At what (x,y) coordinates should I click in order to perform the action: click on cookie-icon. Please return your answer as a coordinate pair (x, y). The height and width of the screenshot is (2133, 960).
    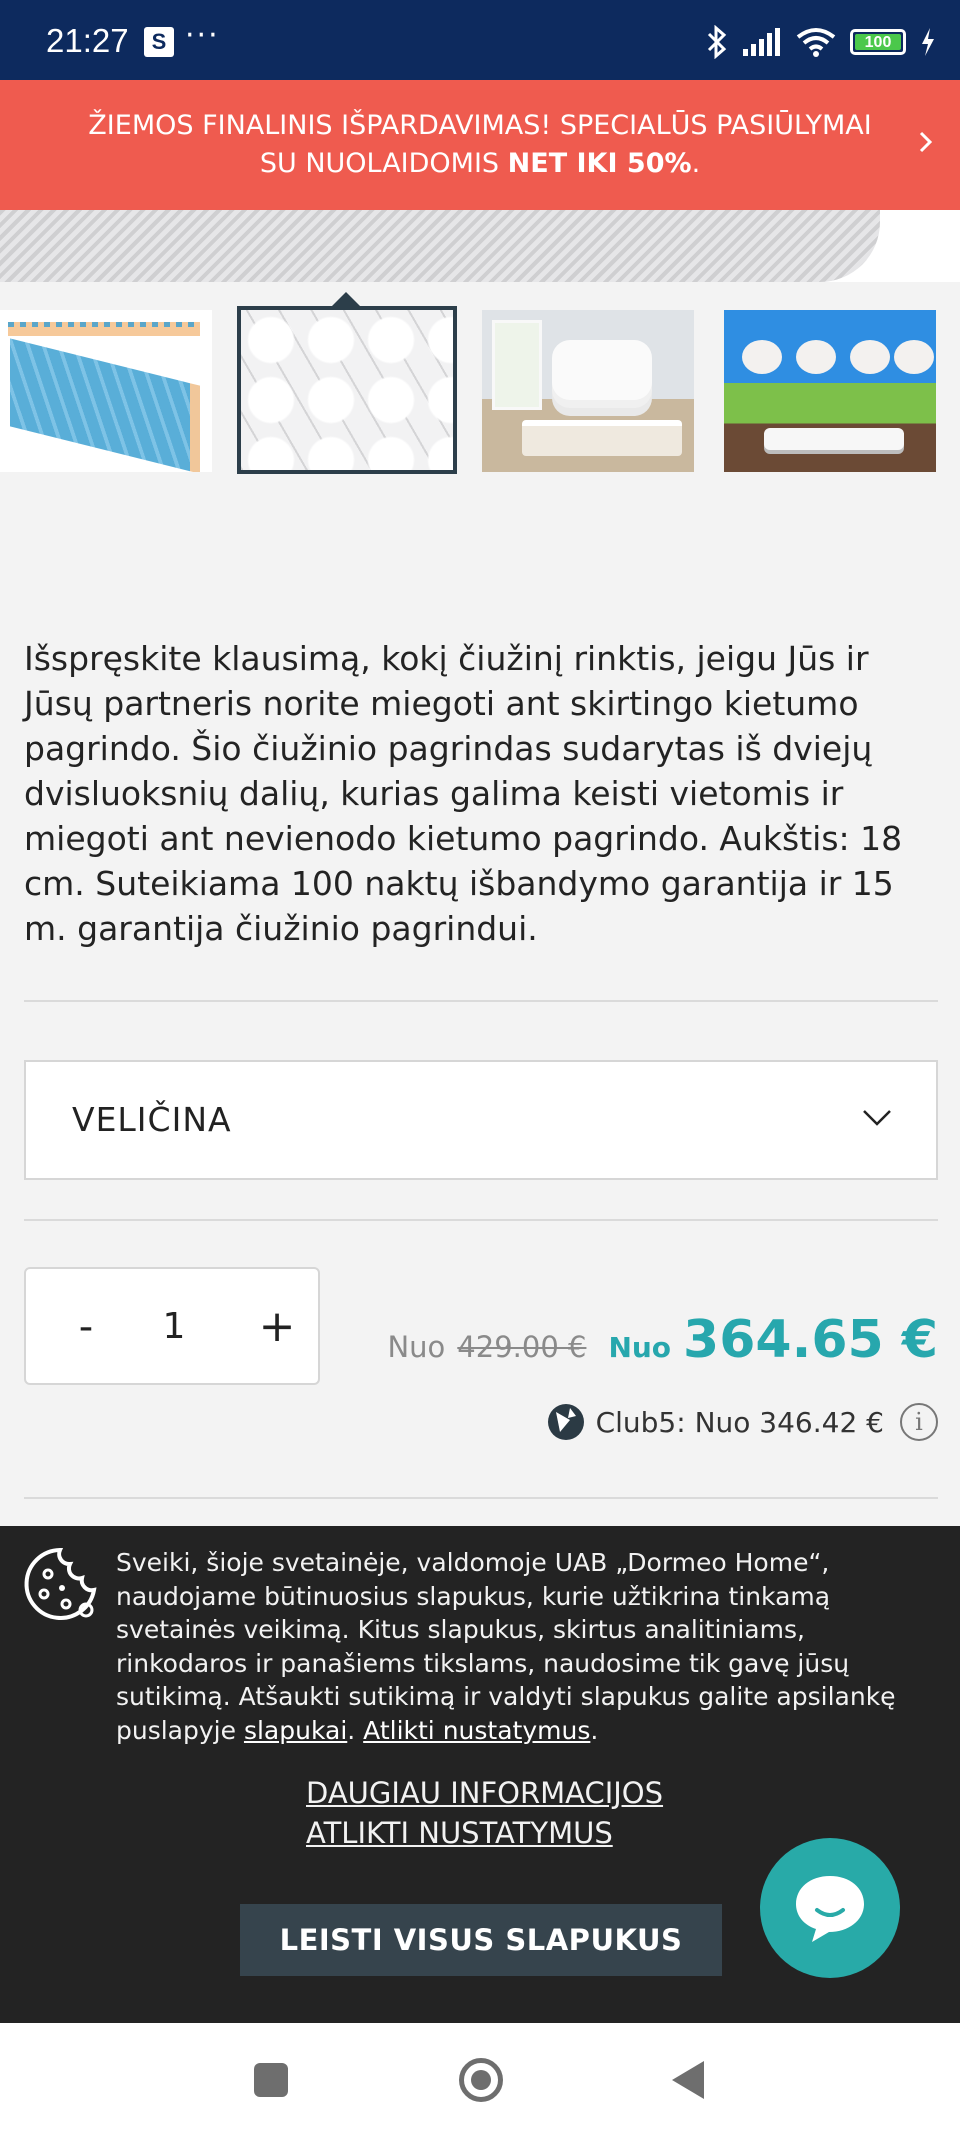
    Looking at the image, I should click on (60, 1583).